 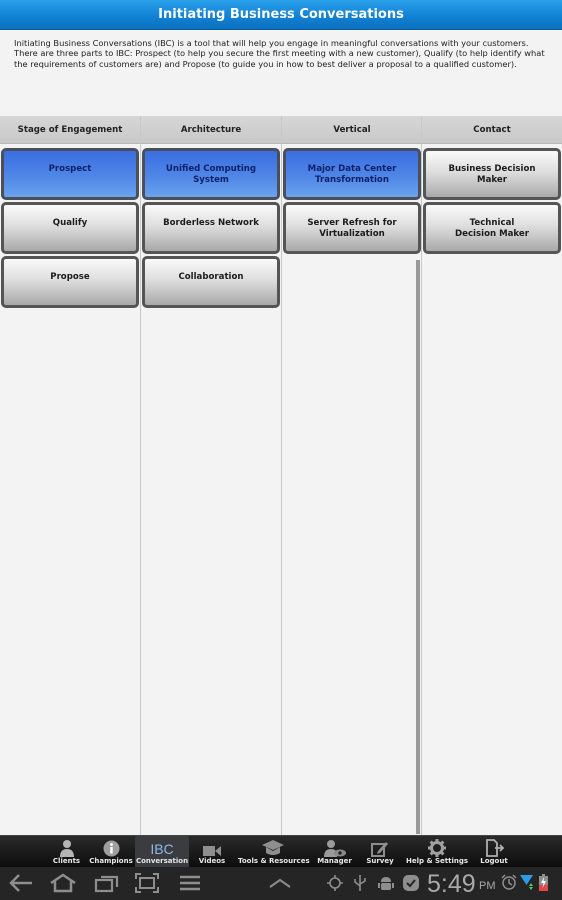 What do you see at coordinates (273, 846) in the screenshot?
I see `graduation-cap-icon` at bounding box center [273, 846].